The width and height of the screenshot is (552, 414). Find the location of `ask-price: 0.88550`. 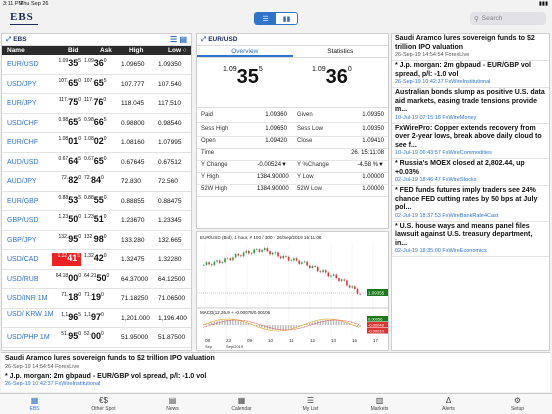

ask-price: 0.88550 is located at coordinates (99, 201).